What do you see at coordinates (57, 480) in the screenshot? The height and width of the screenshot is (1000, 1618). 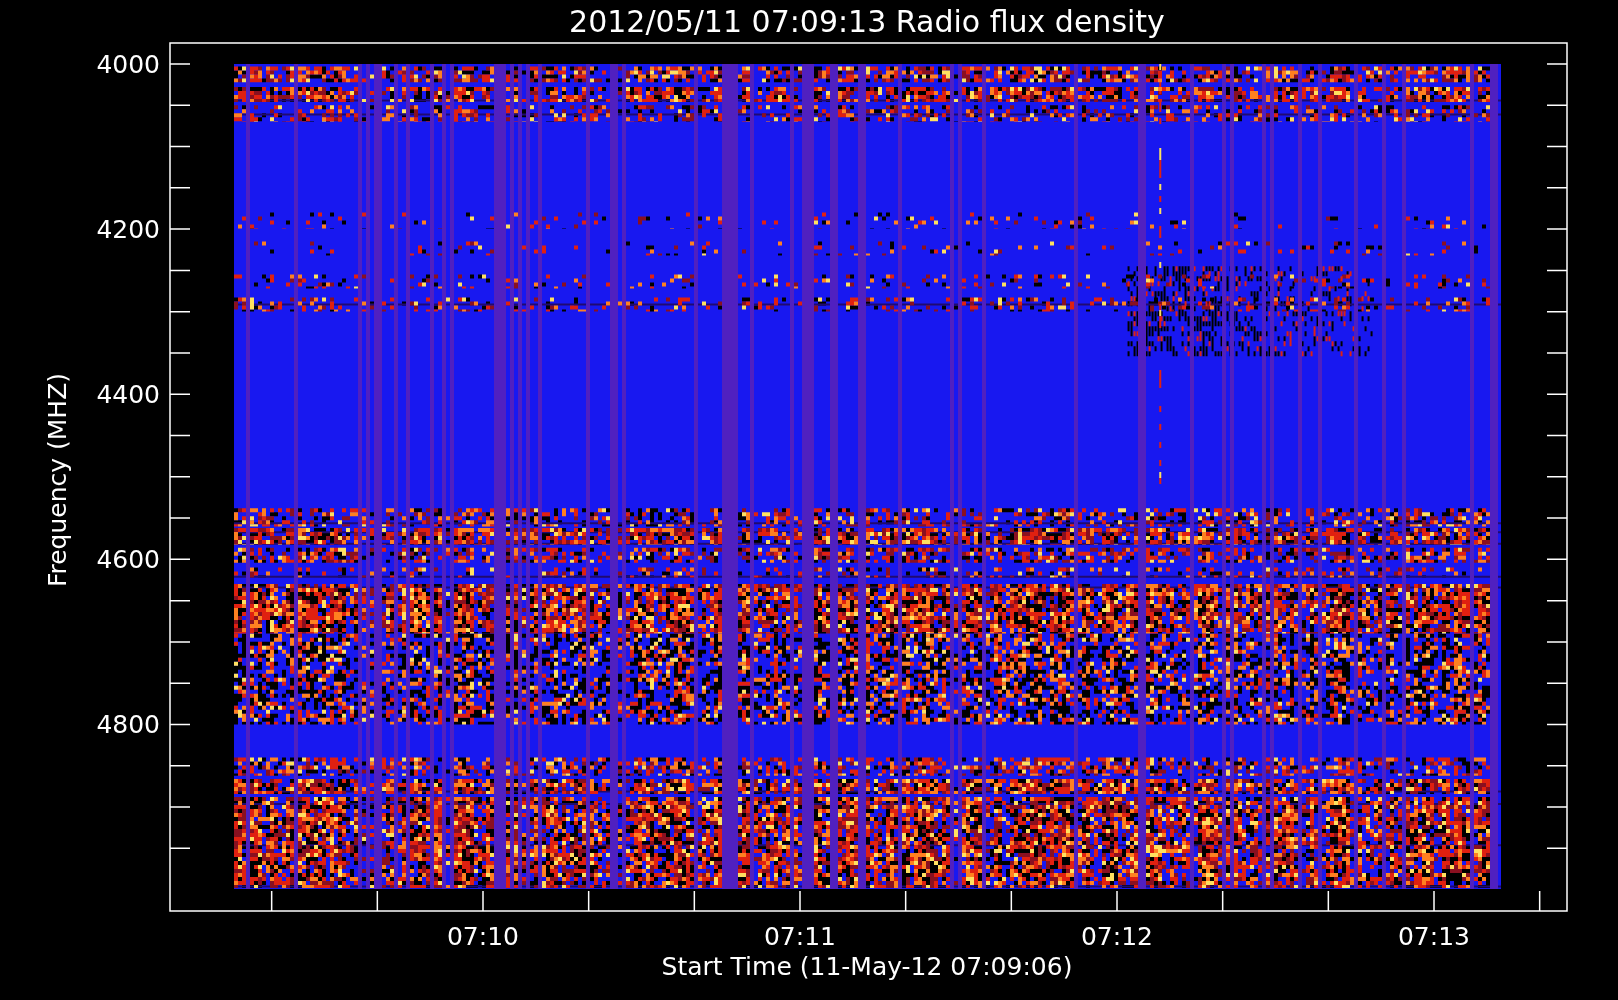 I see `axis-label: Frequency (MHZ)` at bounding box center [57, 480].